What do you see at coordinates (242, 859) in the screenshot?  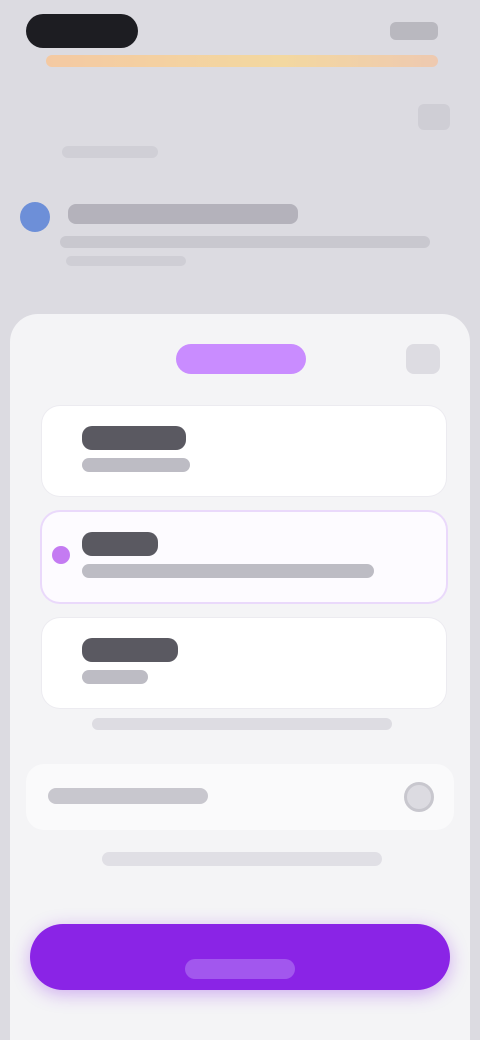 I see `terms-text` at bounding box center [242, 859].